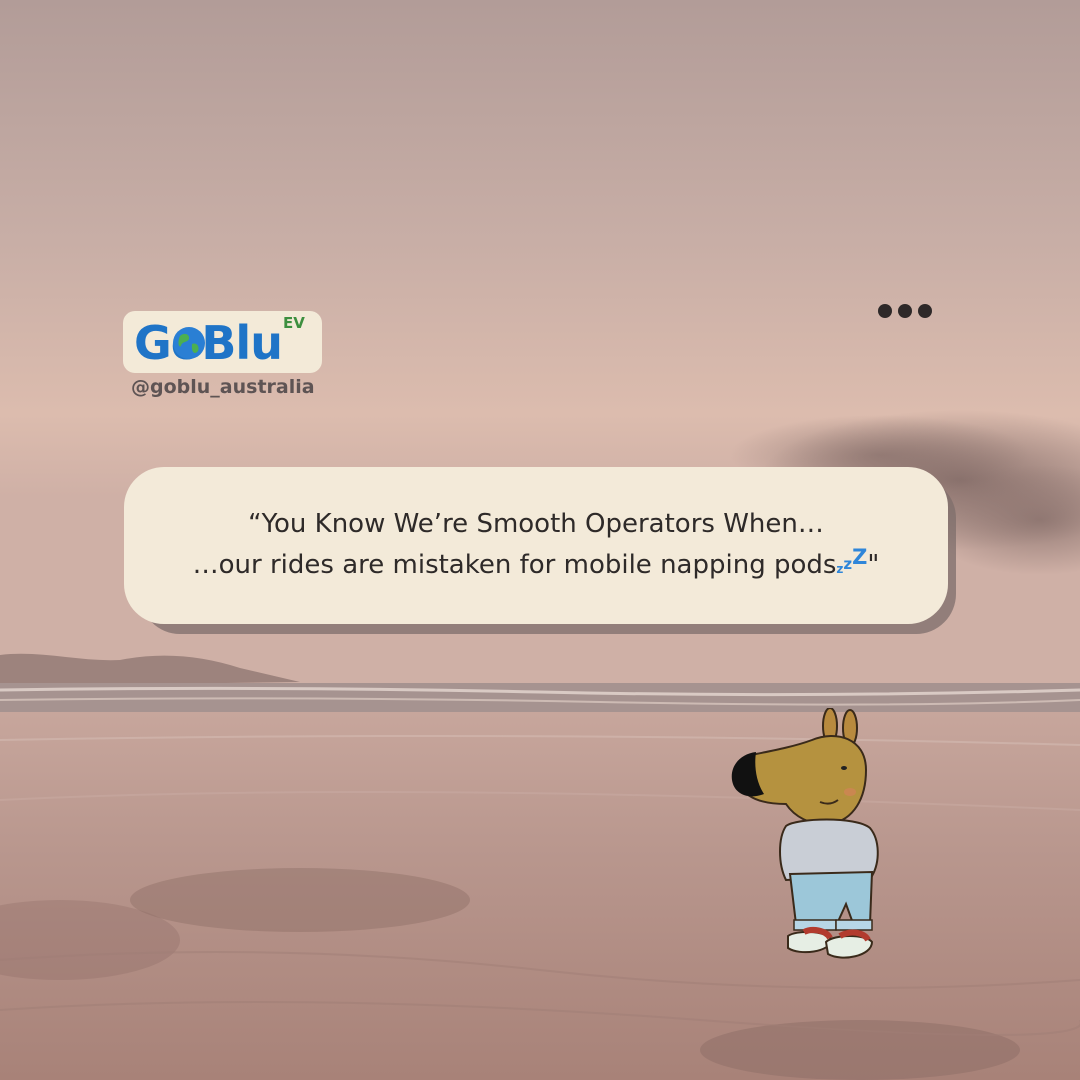  What do you see at coordinates (189, 343) in the screenshot?
I see `globe-icon` at bounding box center [189, 343].